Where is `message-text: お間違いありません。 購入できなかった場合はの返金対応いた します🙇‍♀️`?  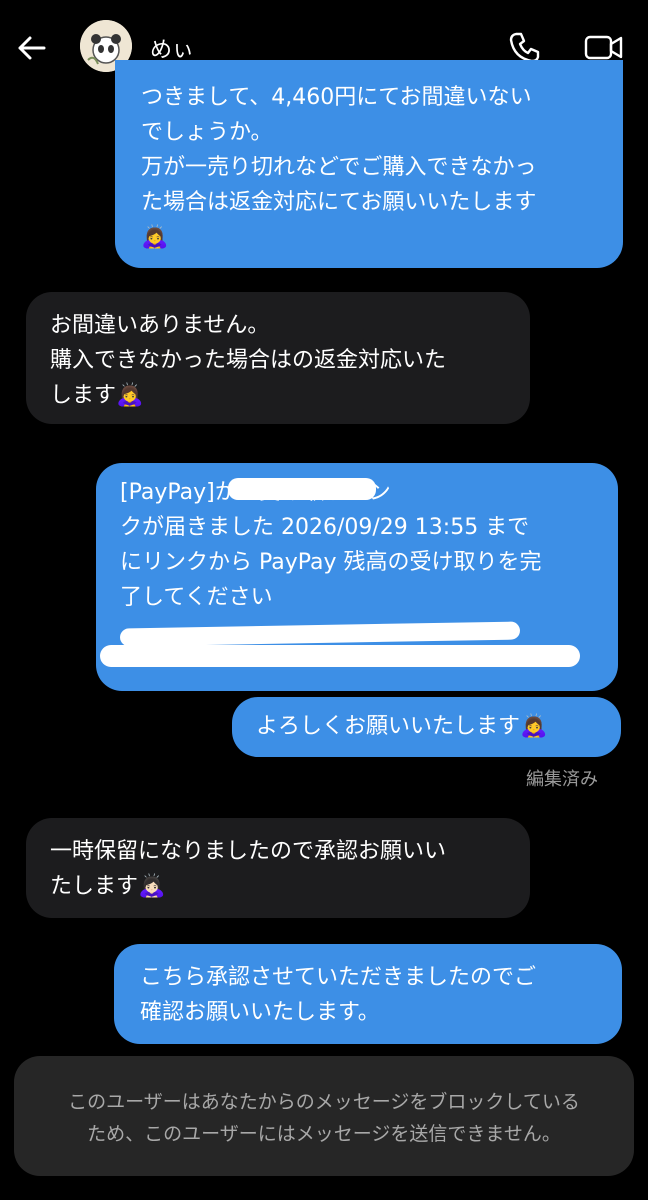
message-text: お間違いありません。 購入できなかった場合はの返金対応いた します🙇‍♀️ is located at coordinates (248, 360).